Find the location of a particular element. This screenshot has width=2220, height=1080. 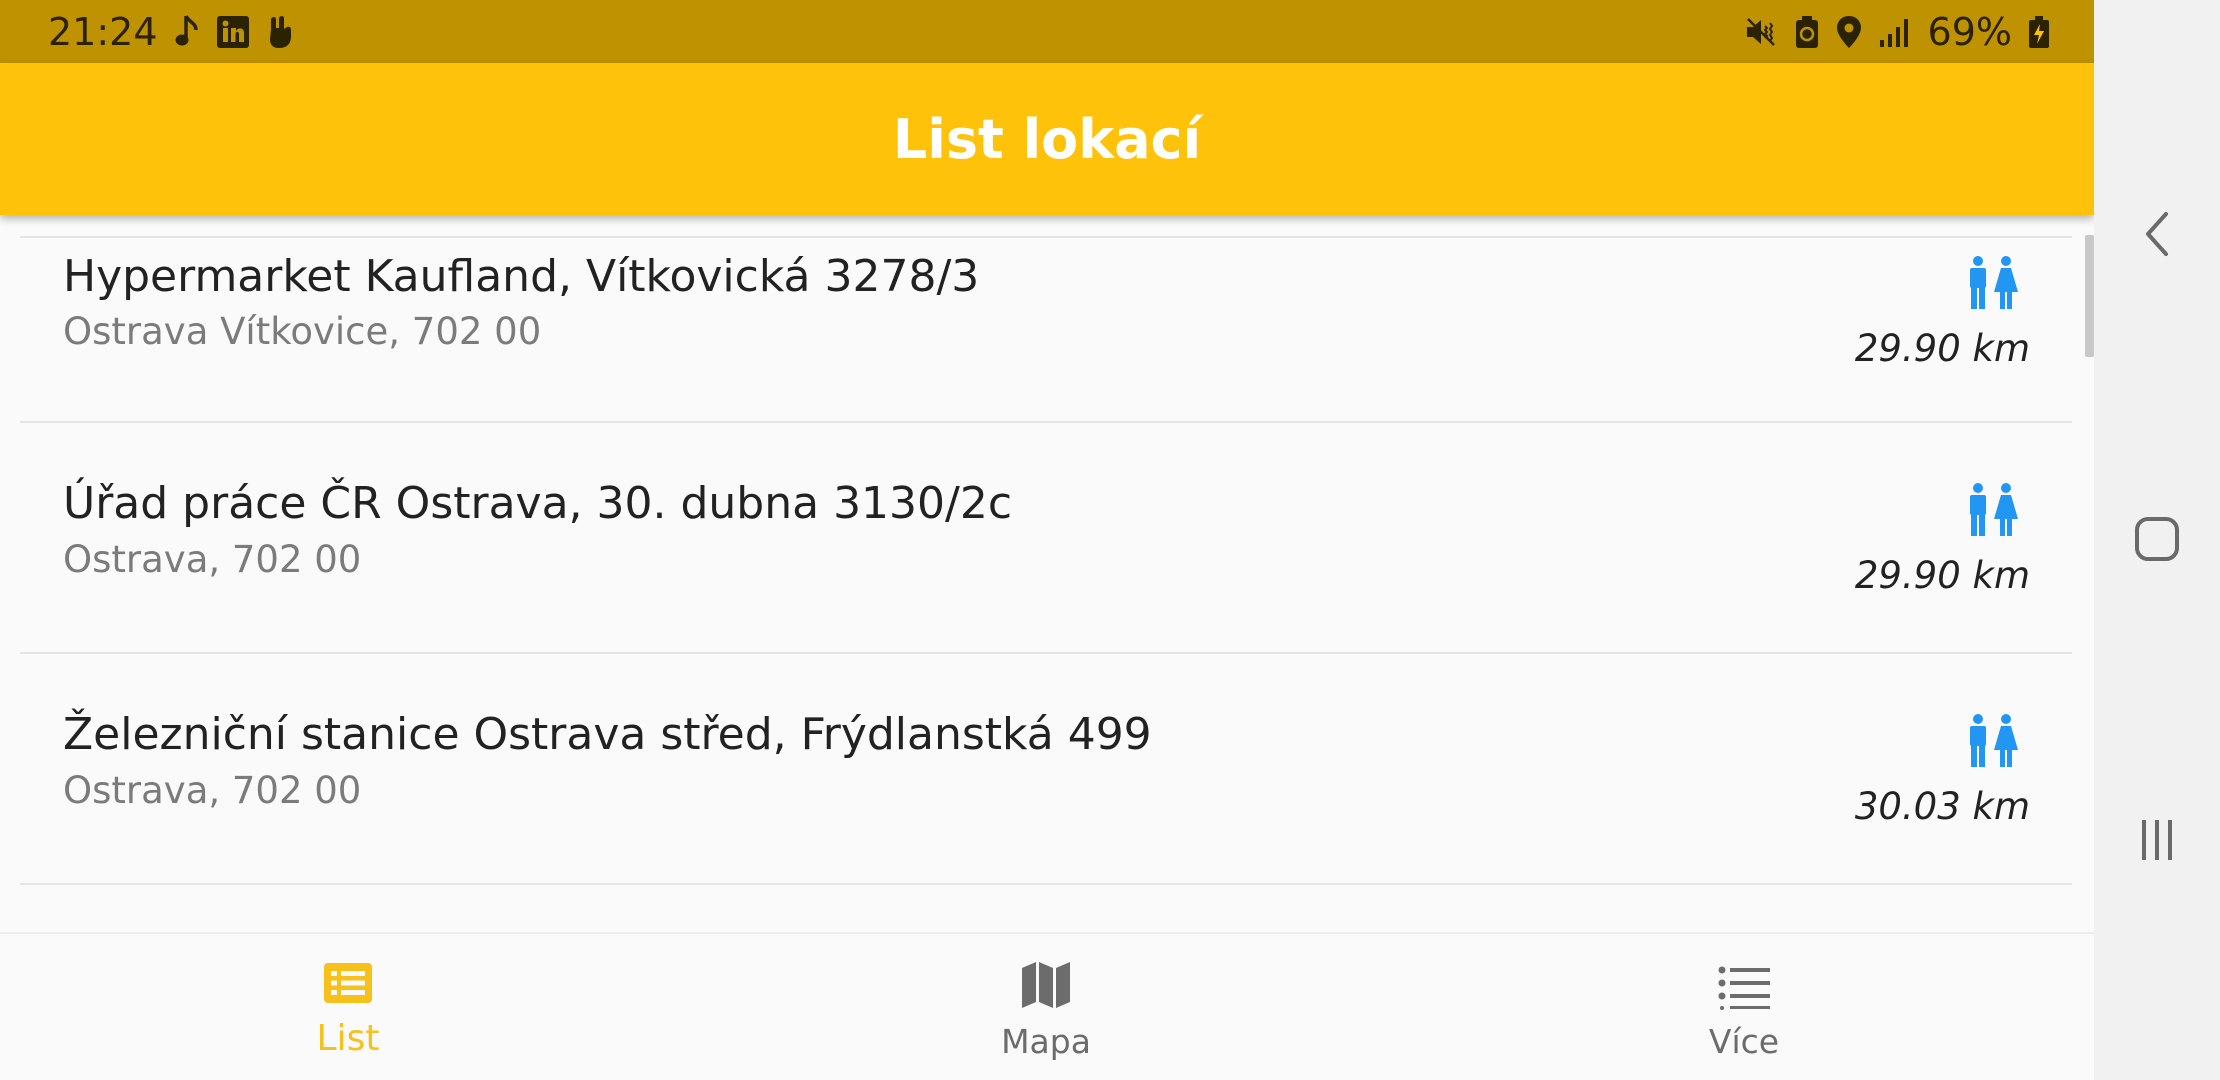

signal-icon is located at coordinates (1895, 32).